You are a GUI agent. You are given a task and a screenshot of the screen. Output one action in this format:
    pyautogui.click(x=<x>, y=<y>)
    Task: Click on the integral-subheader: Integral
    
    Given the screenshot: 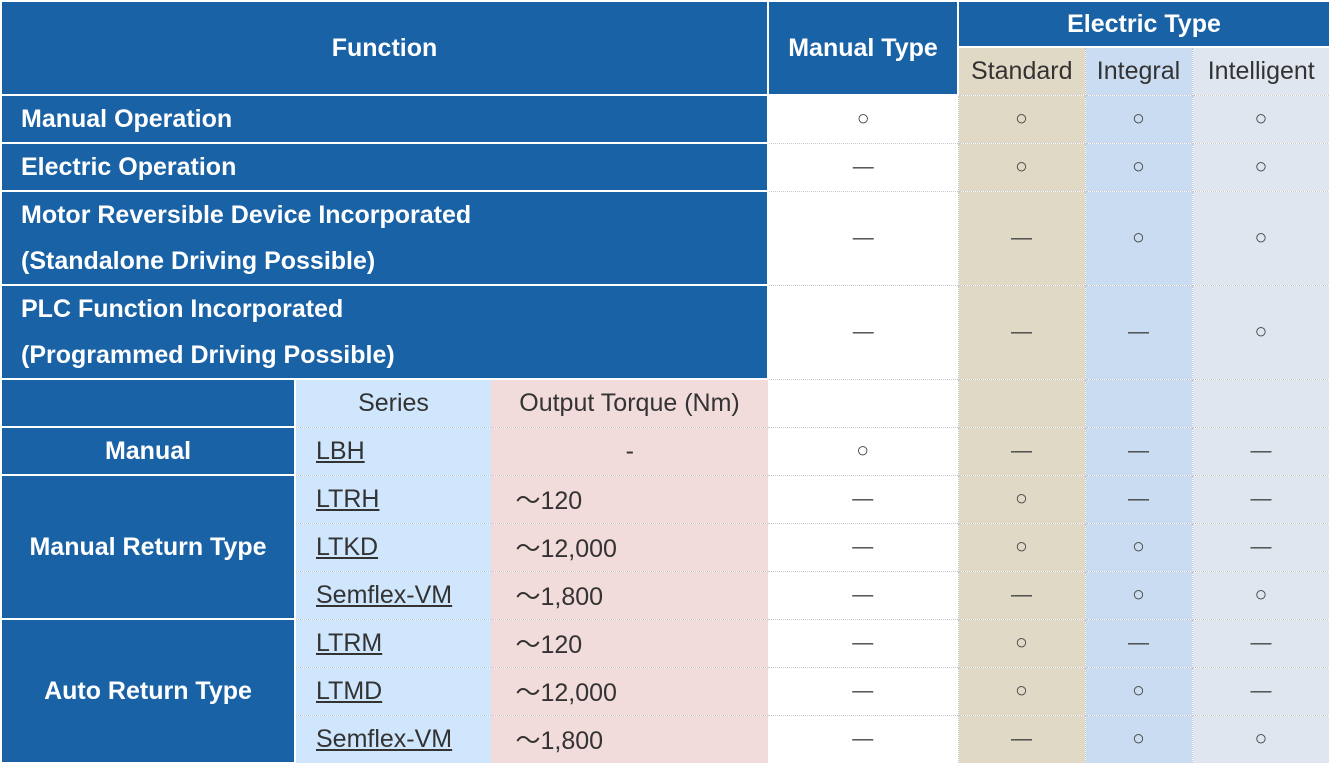 What is the action you would take?
    pyautogui.click(x=1139, y=70)
    